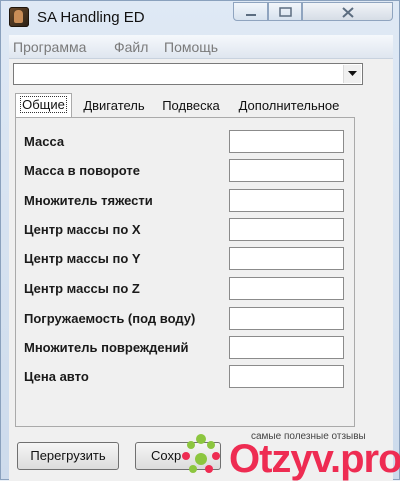  What do you see at coordinates (286, 288) in the screenshot?
I see `center-of-mass-z-input` at bounding box center [286, 288].